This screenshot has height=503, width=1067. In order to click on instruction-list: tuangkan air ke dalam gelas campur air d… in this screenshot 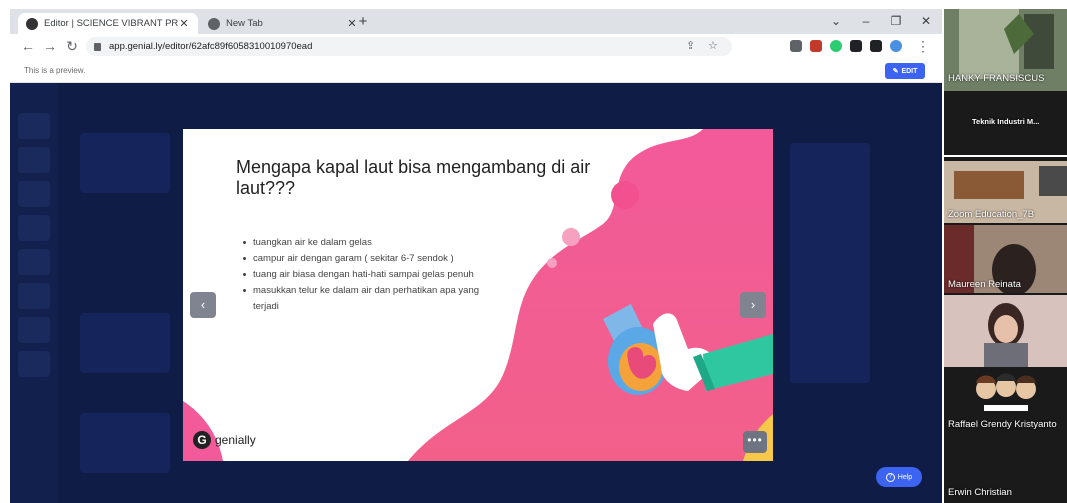, I will do `click(363, 275)`.